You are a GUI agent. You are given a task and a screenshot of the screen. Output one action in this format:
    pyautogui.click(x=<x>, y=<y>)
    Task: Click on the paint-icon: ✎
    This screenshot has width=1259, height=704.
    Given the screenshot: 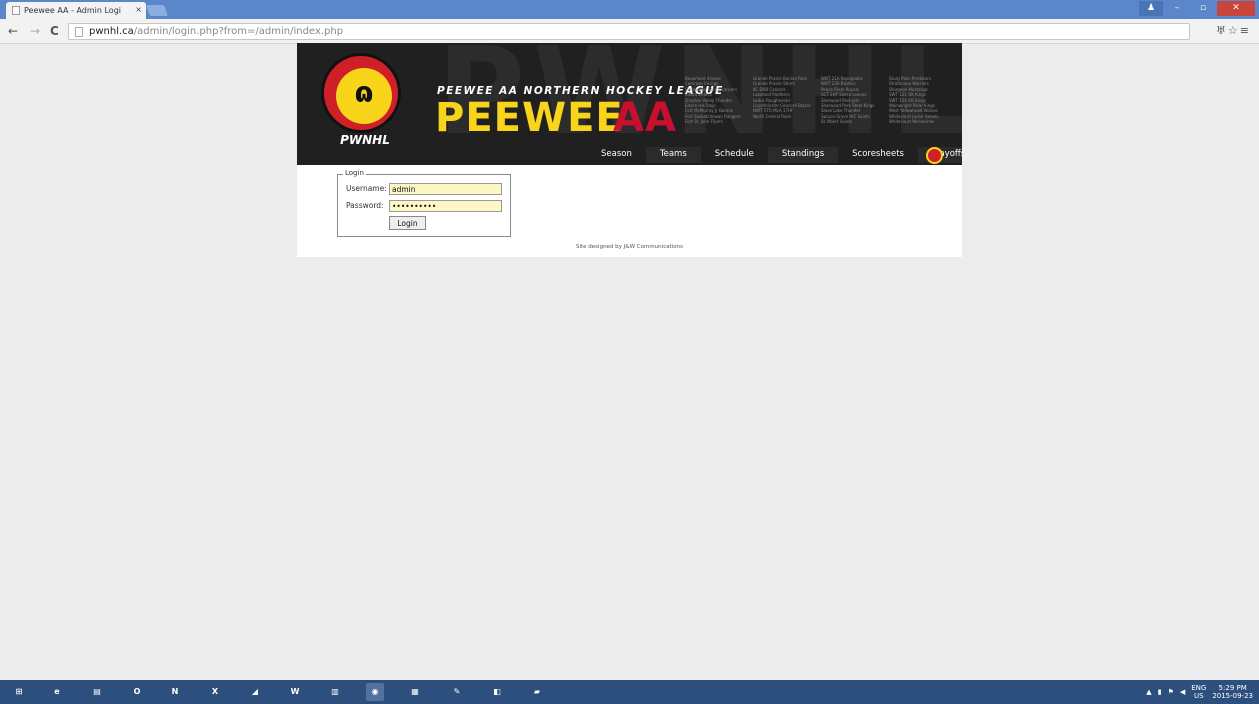 What is the action you would take?
    pyautogui.click(x=457, y=692)
    